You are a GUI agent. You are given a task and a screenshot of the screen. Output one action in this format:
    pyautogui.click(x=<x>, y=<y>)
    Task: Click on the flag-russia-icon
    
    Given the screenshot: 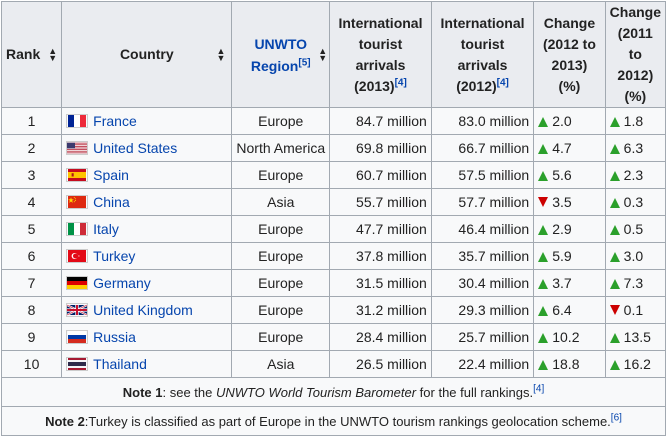 What is the action you would take?
    pyautogui.click(x=77, y=337)
    